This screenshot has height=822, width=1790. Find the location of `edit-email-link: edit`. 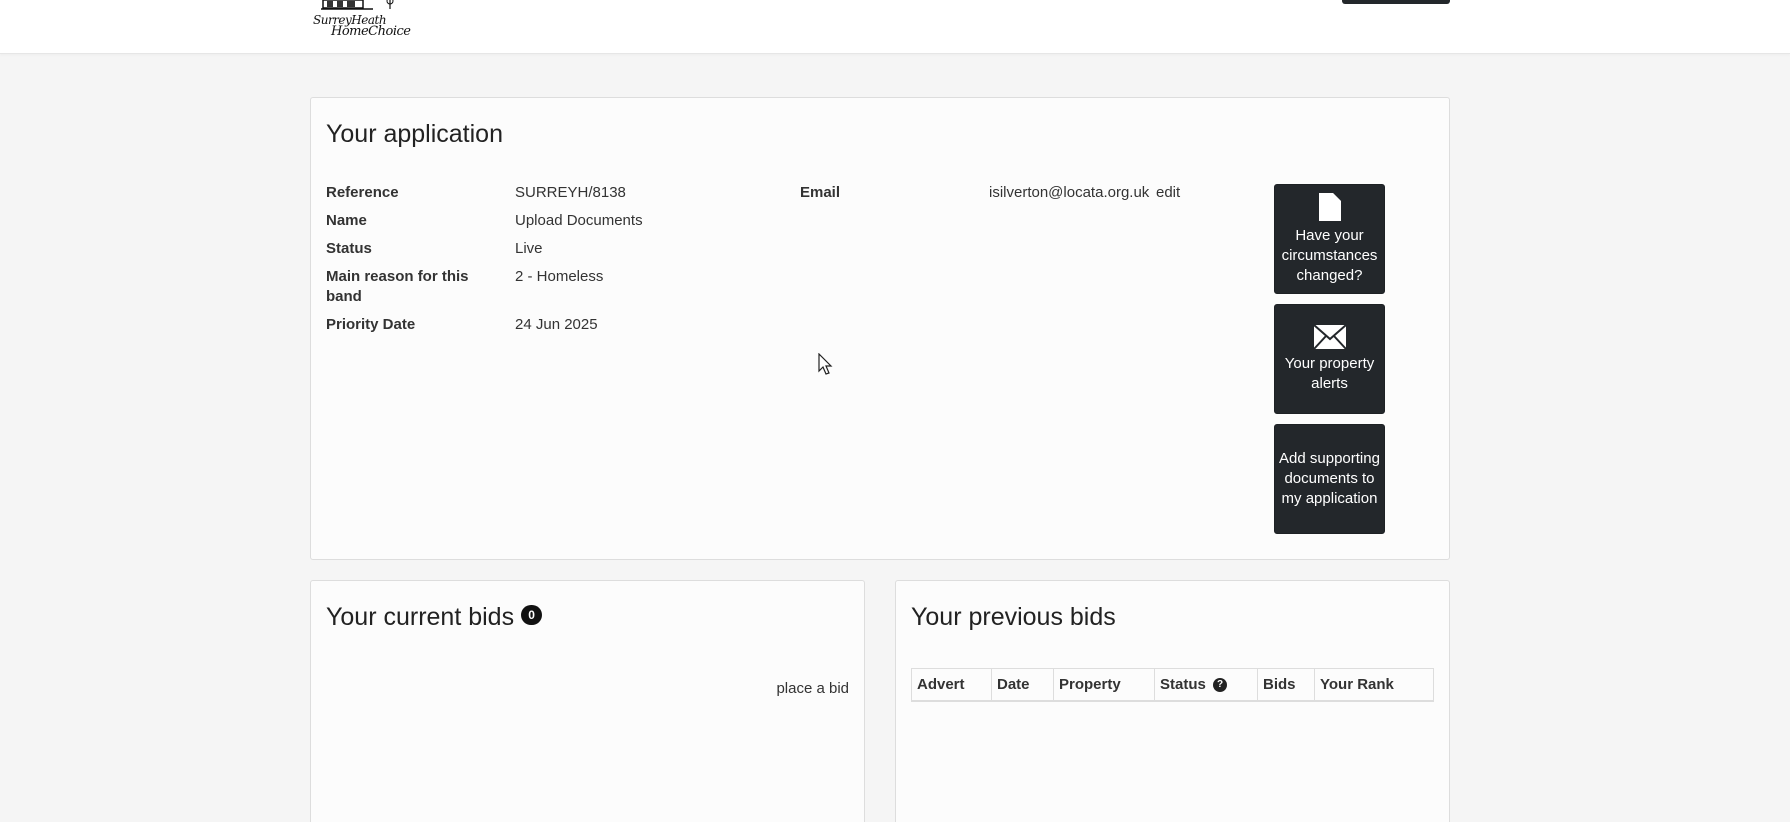

edit-email-link: edit is located at coordinates (1168, 193).